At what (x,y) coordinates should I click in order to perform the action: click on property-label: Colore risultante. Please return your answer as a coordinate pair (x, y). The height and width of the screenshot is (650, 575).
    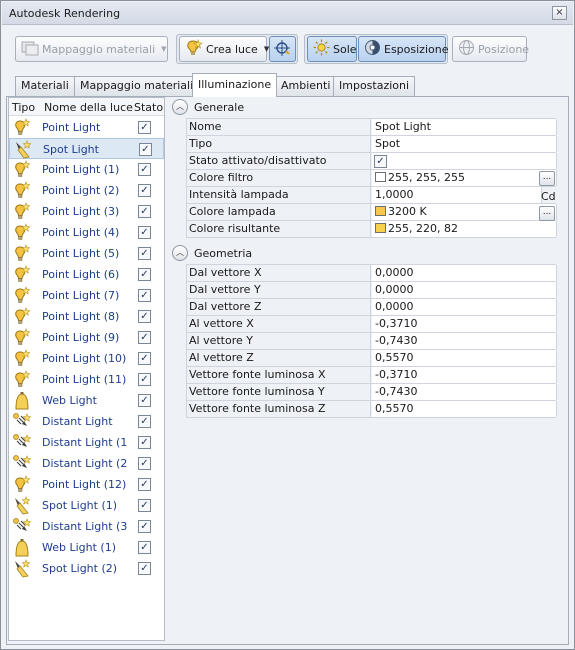
    Looking at the image, I should click on (279, 229).